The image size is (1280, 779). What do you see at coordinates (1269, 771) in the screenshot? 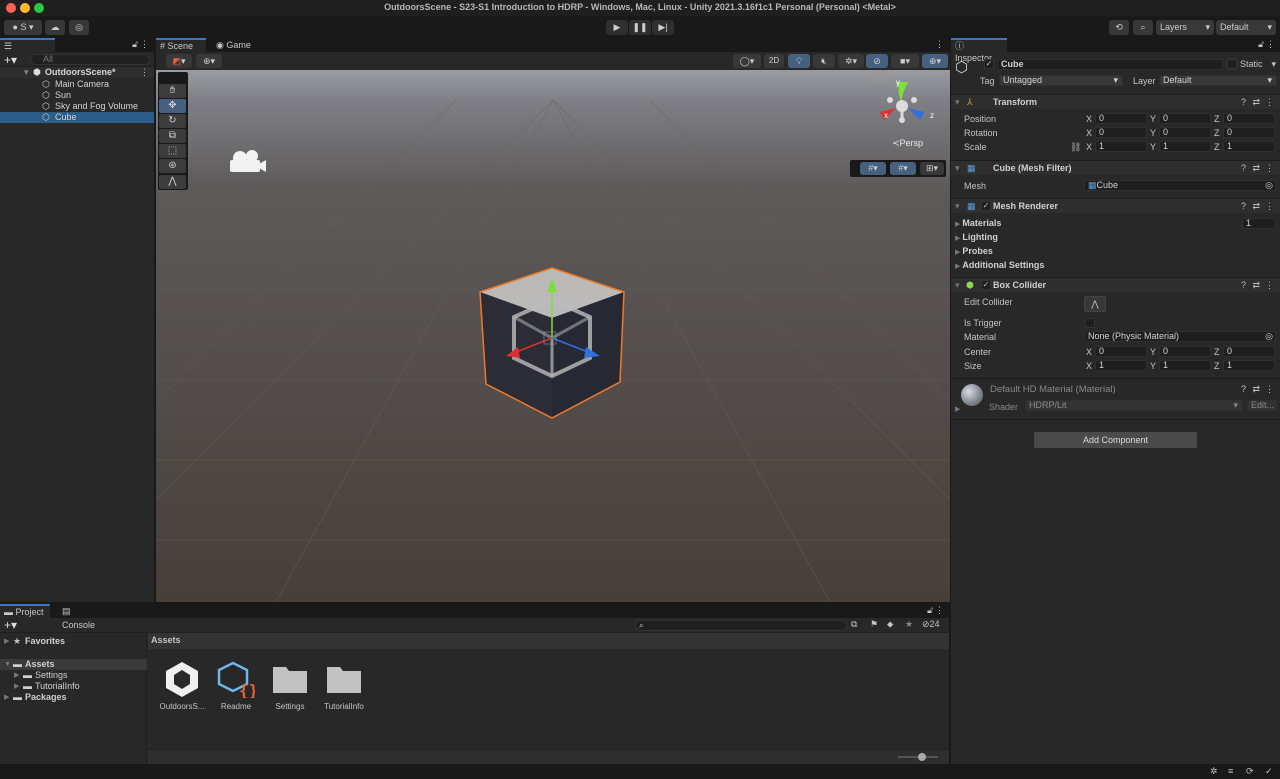
I see `progress-check-icon: ✓` at bounding box center [1269, 771].